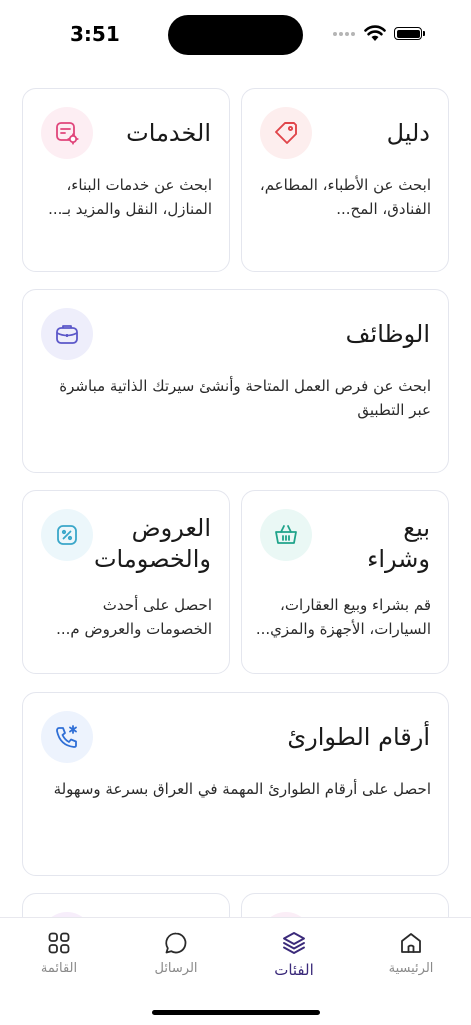 The width and height of the screenshot is (471, 1025). What do you see at coordinates (409, 33) in the screenshot?
I see `battery-icon` at bounding box center [409, 33].